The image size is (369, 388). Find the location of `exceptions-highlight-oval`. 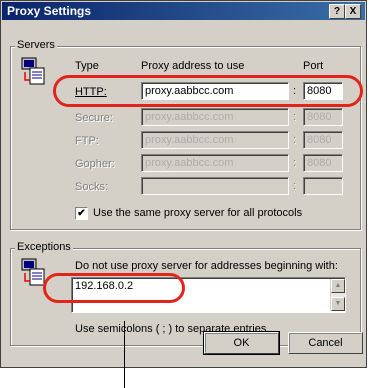

exceptions-highlight-oval is located at coordinates (114, 288).